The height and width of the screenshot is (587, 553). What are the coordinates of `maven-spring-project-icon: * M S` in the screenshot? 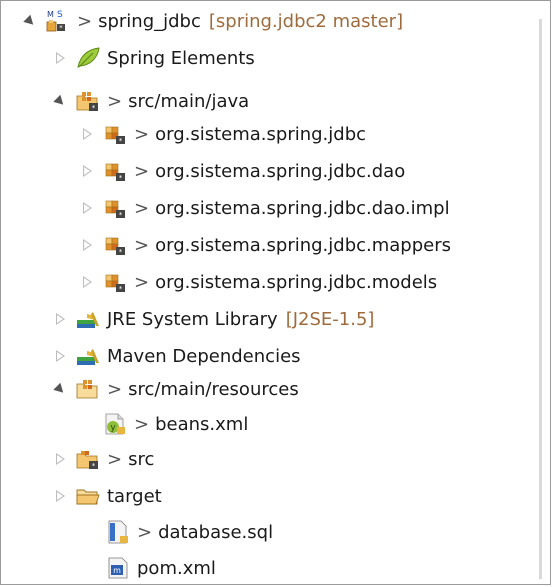 It's located at (58, 21).